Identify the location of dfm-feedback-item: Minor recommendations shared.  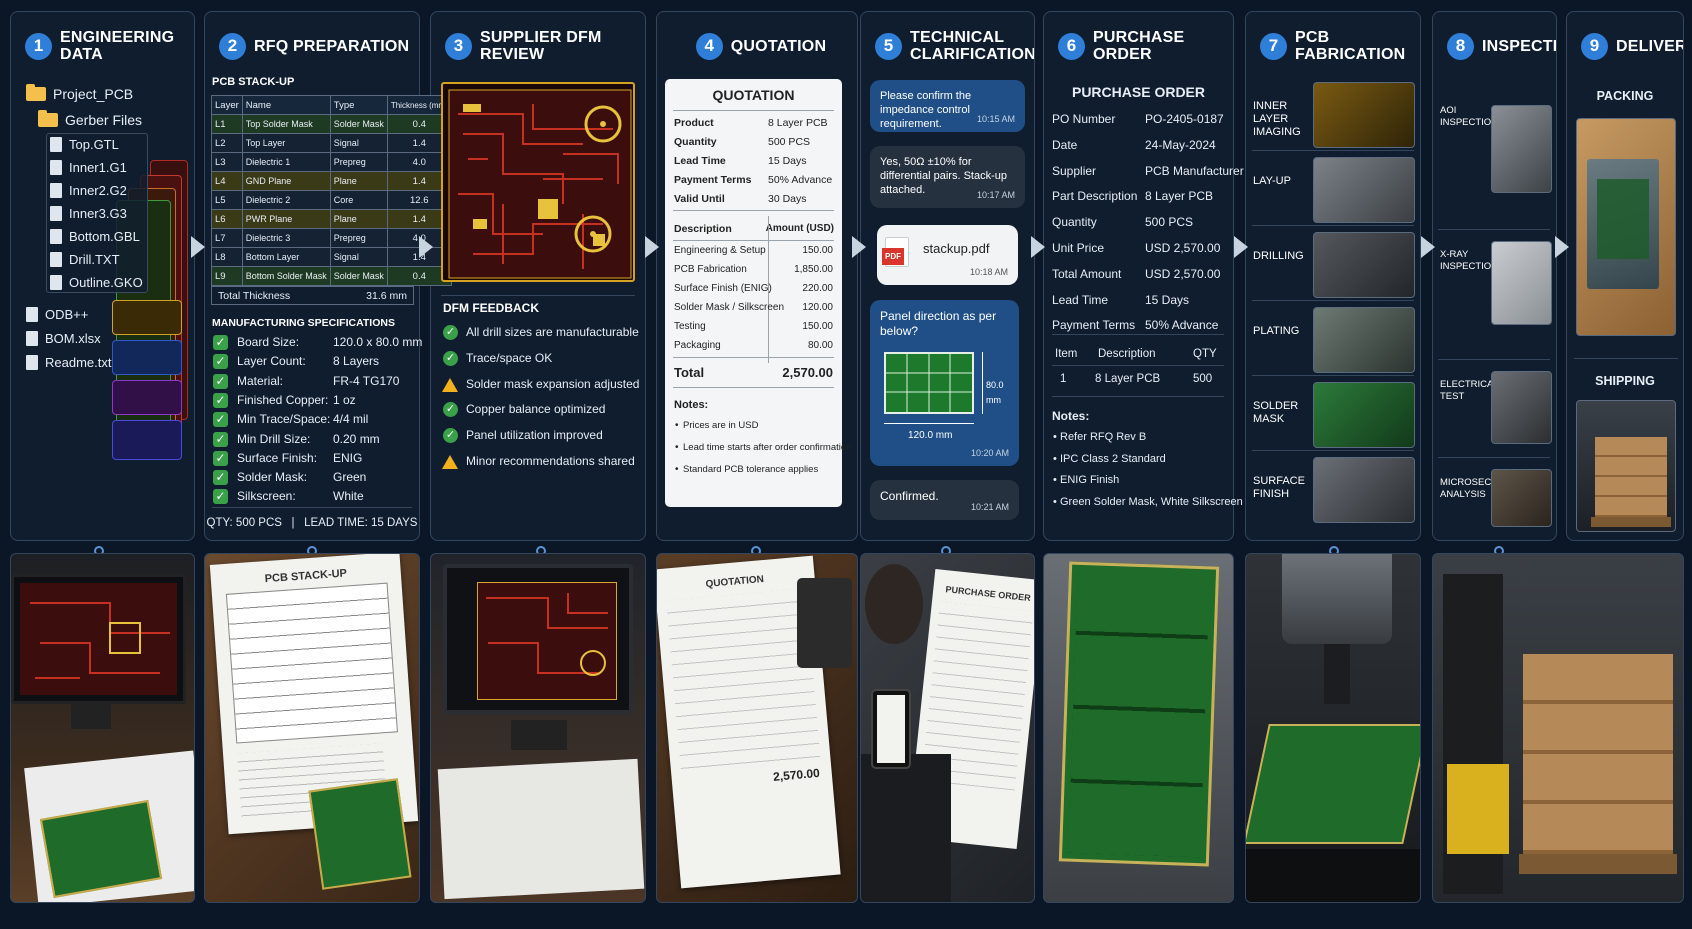
(550, 461).